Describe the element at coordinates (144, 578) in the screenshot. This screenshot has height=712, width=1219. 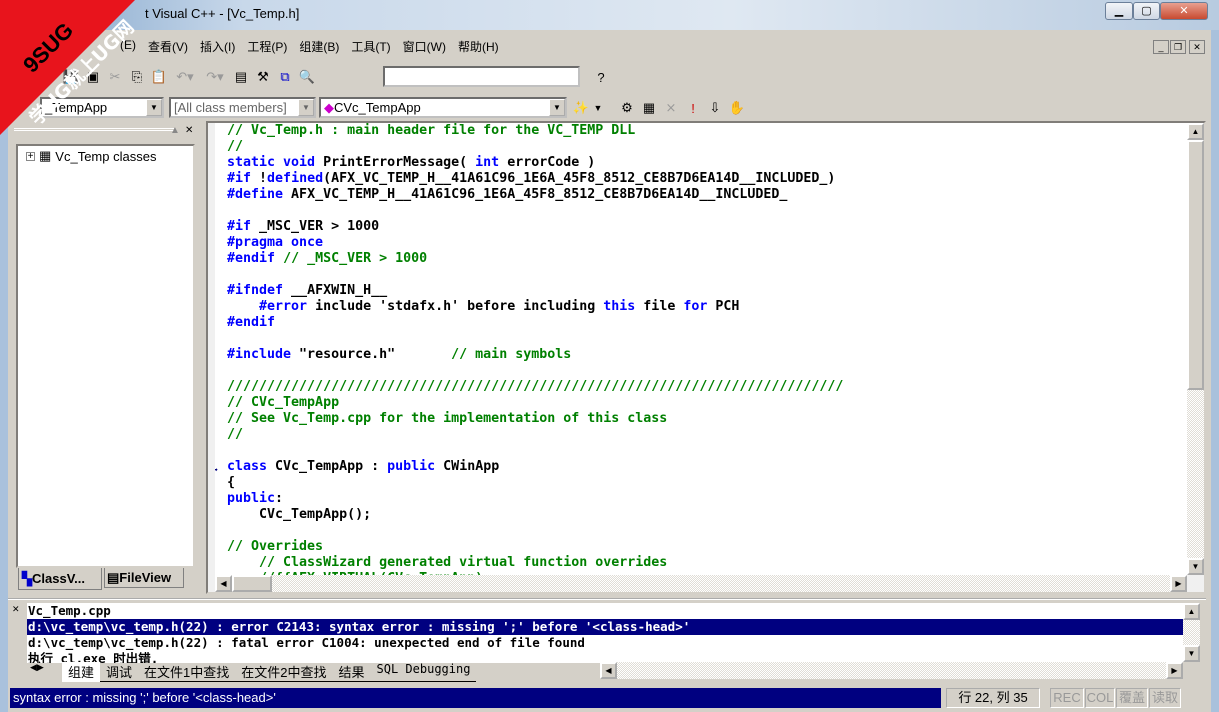
I see `tab-fileview: ▤FileView` at that location.